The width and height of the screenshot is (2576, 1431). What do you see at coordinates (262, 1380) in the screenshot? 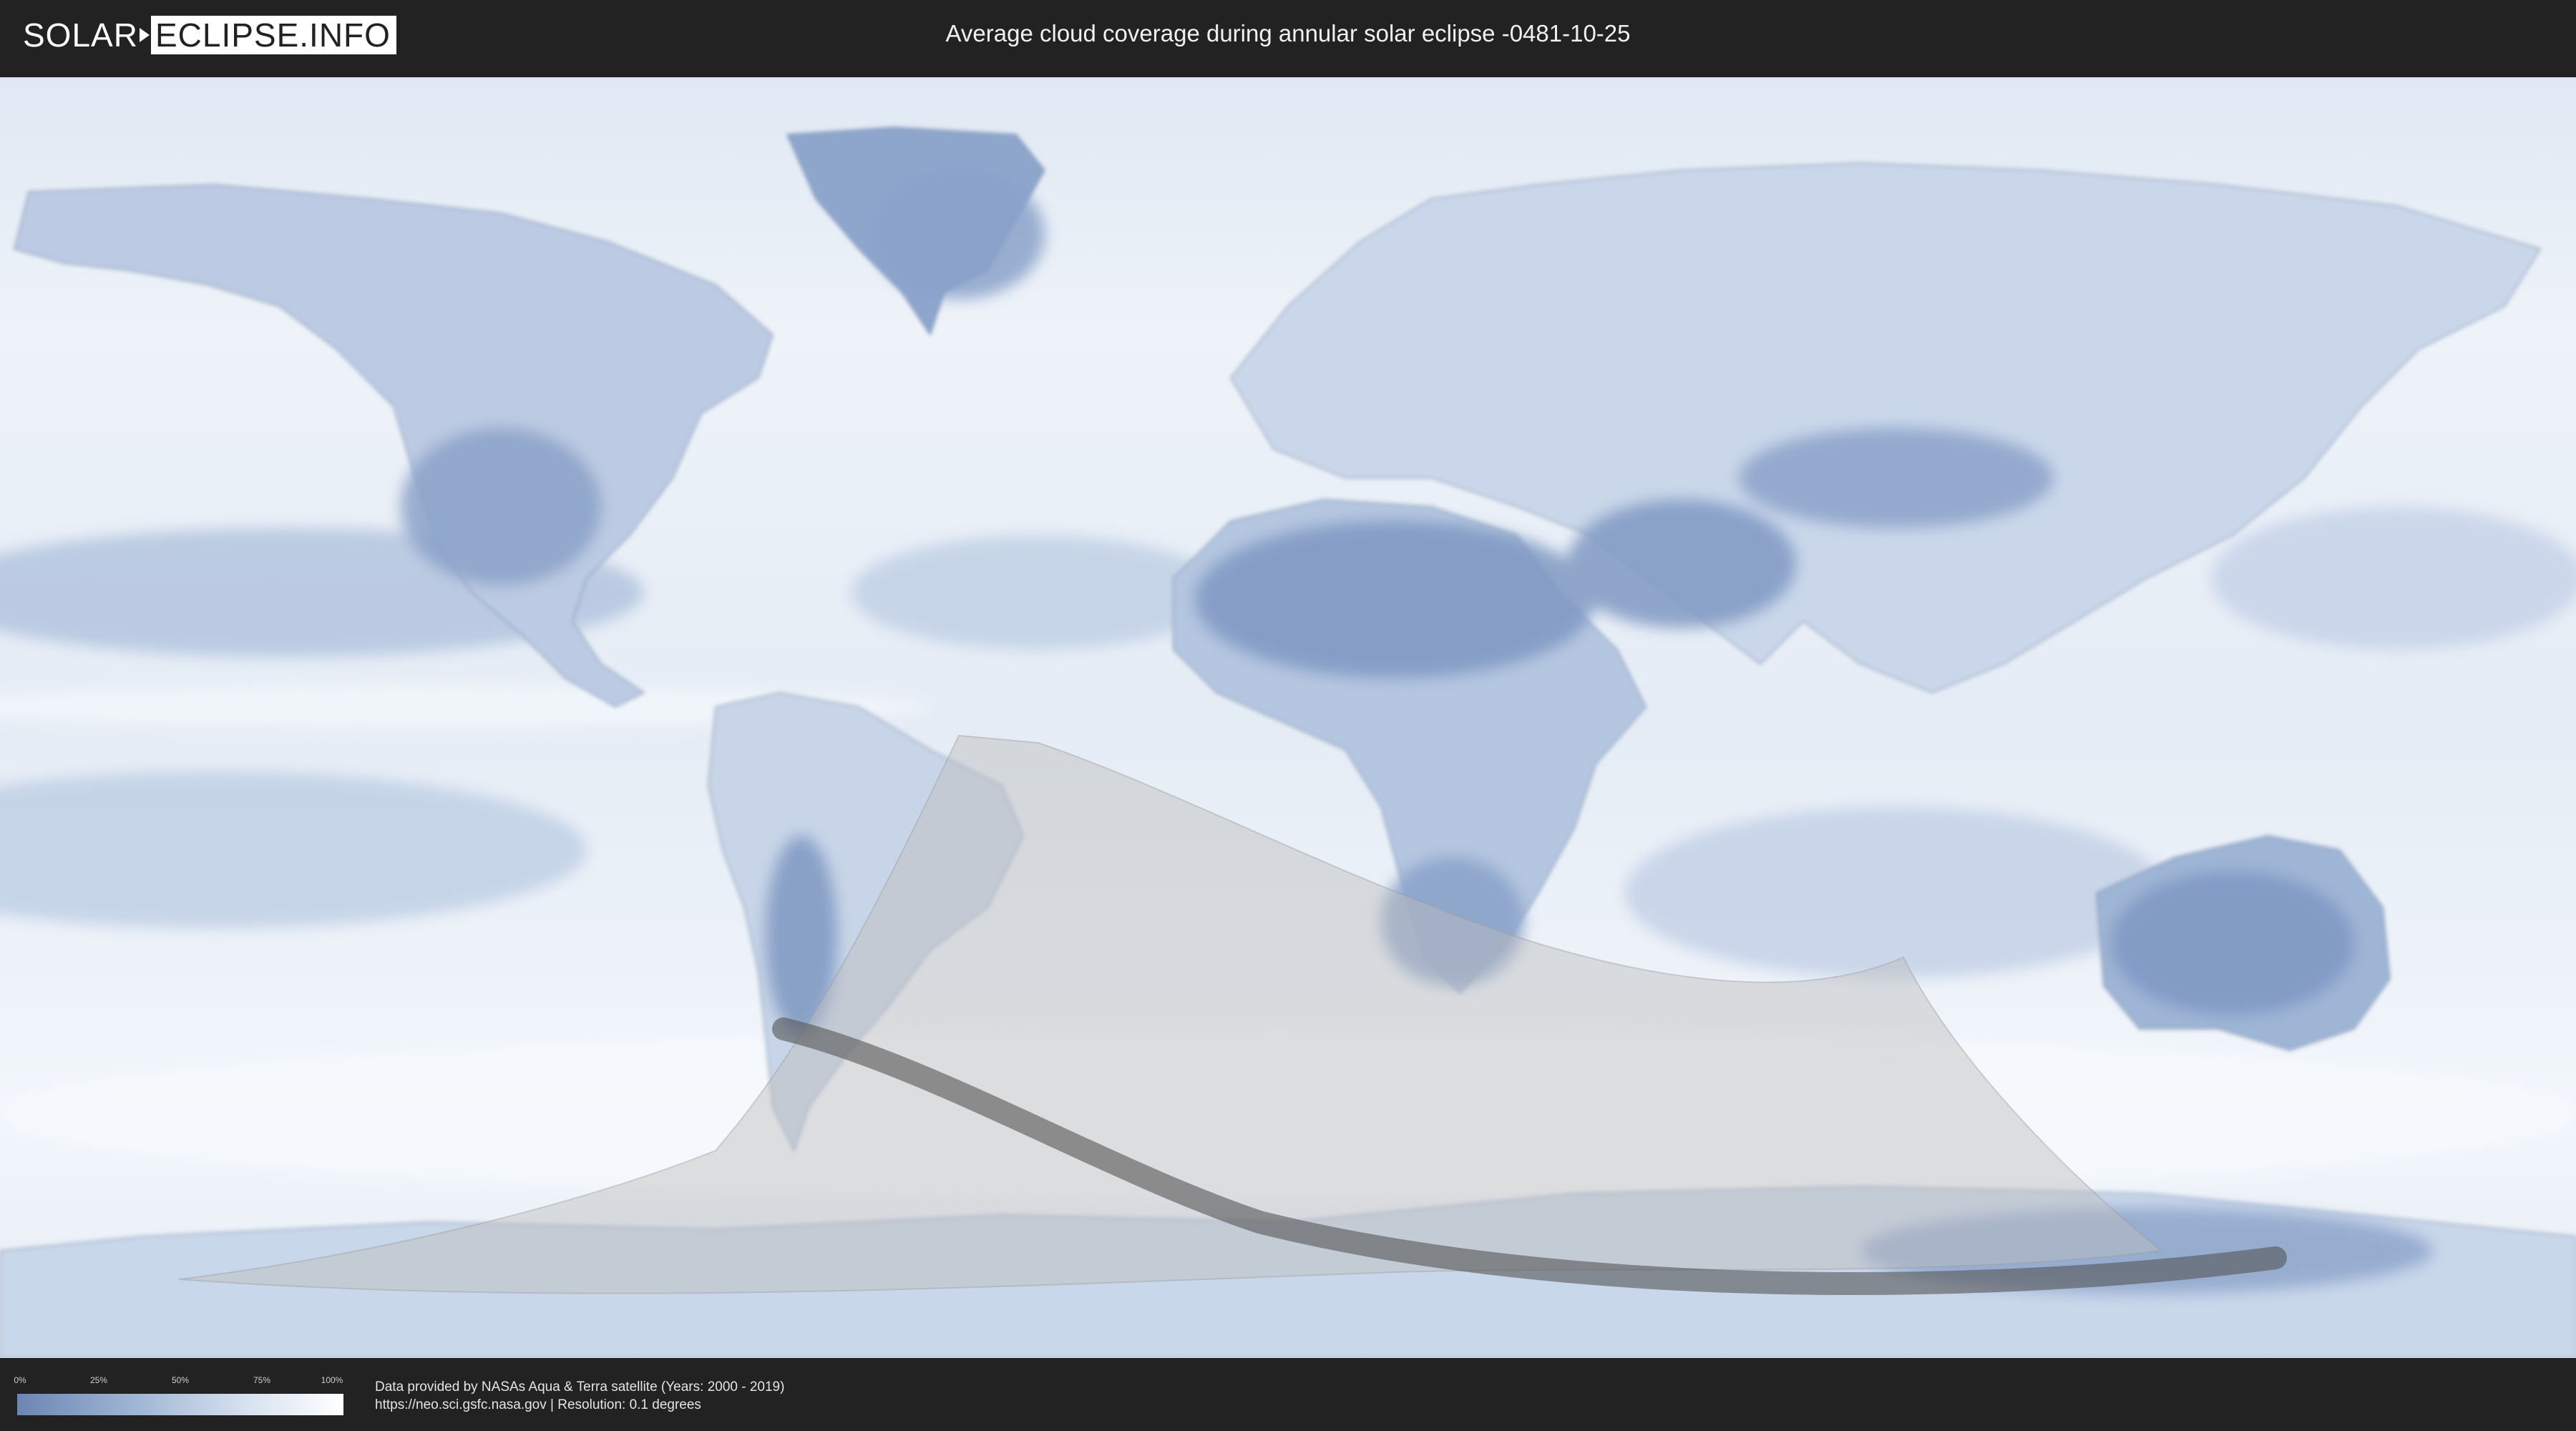
I see `legend-tick-75: 75%` at bounding box center [262, 1380].